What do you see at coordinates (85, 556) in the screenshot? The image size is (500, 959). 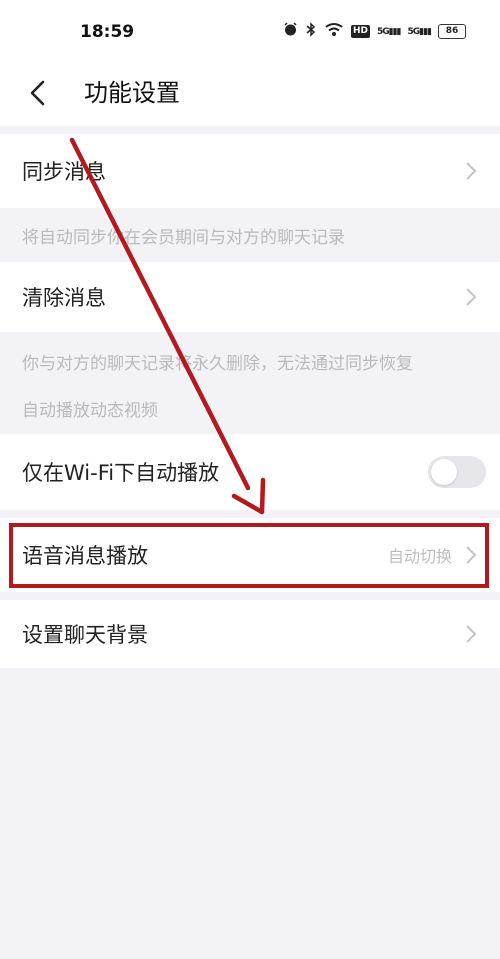 I see `voice-message-playback-label: 语音消息播放` at bounding box center [85, 556].